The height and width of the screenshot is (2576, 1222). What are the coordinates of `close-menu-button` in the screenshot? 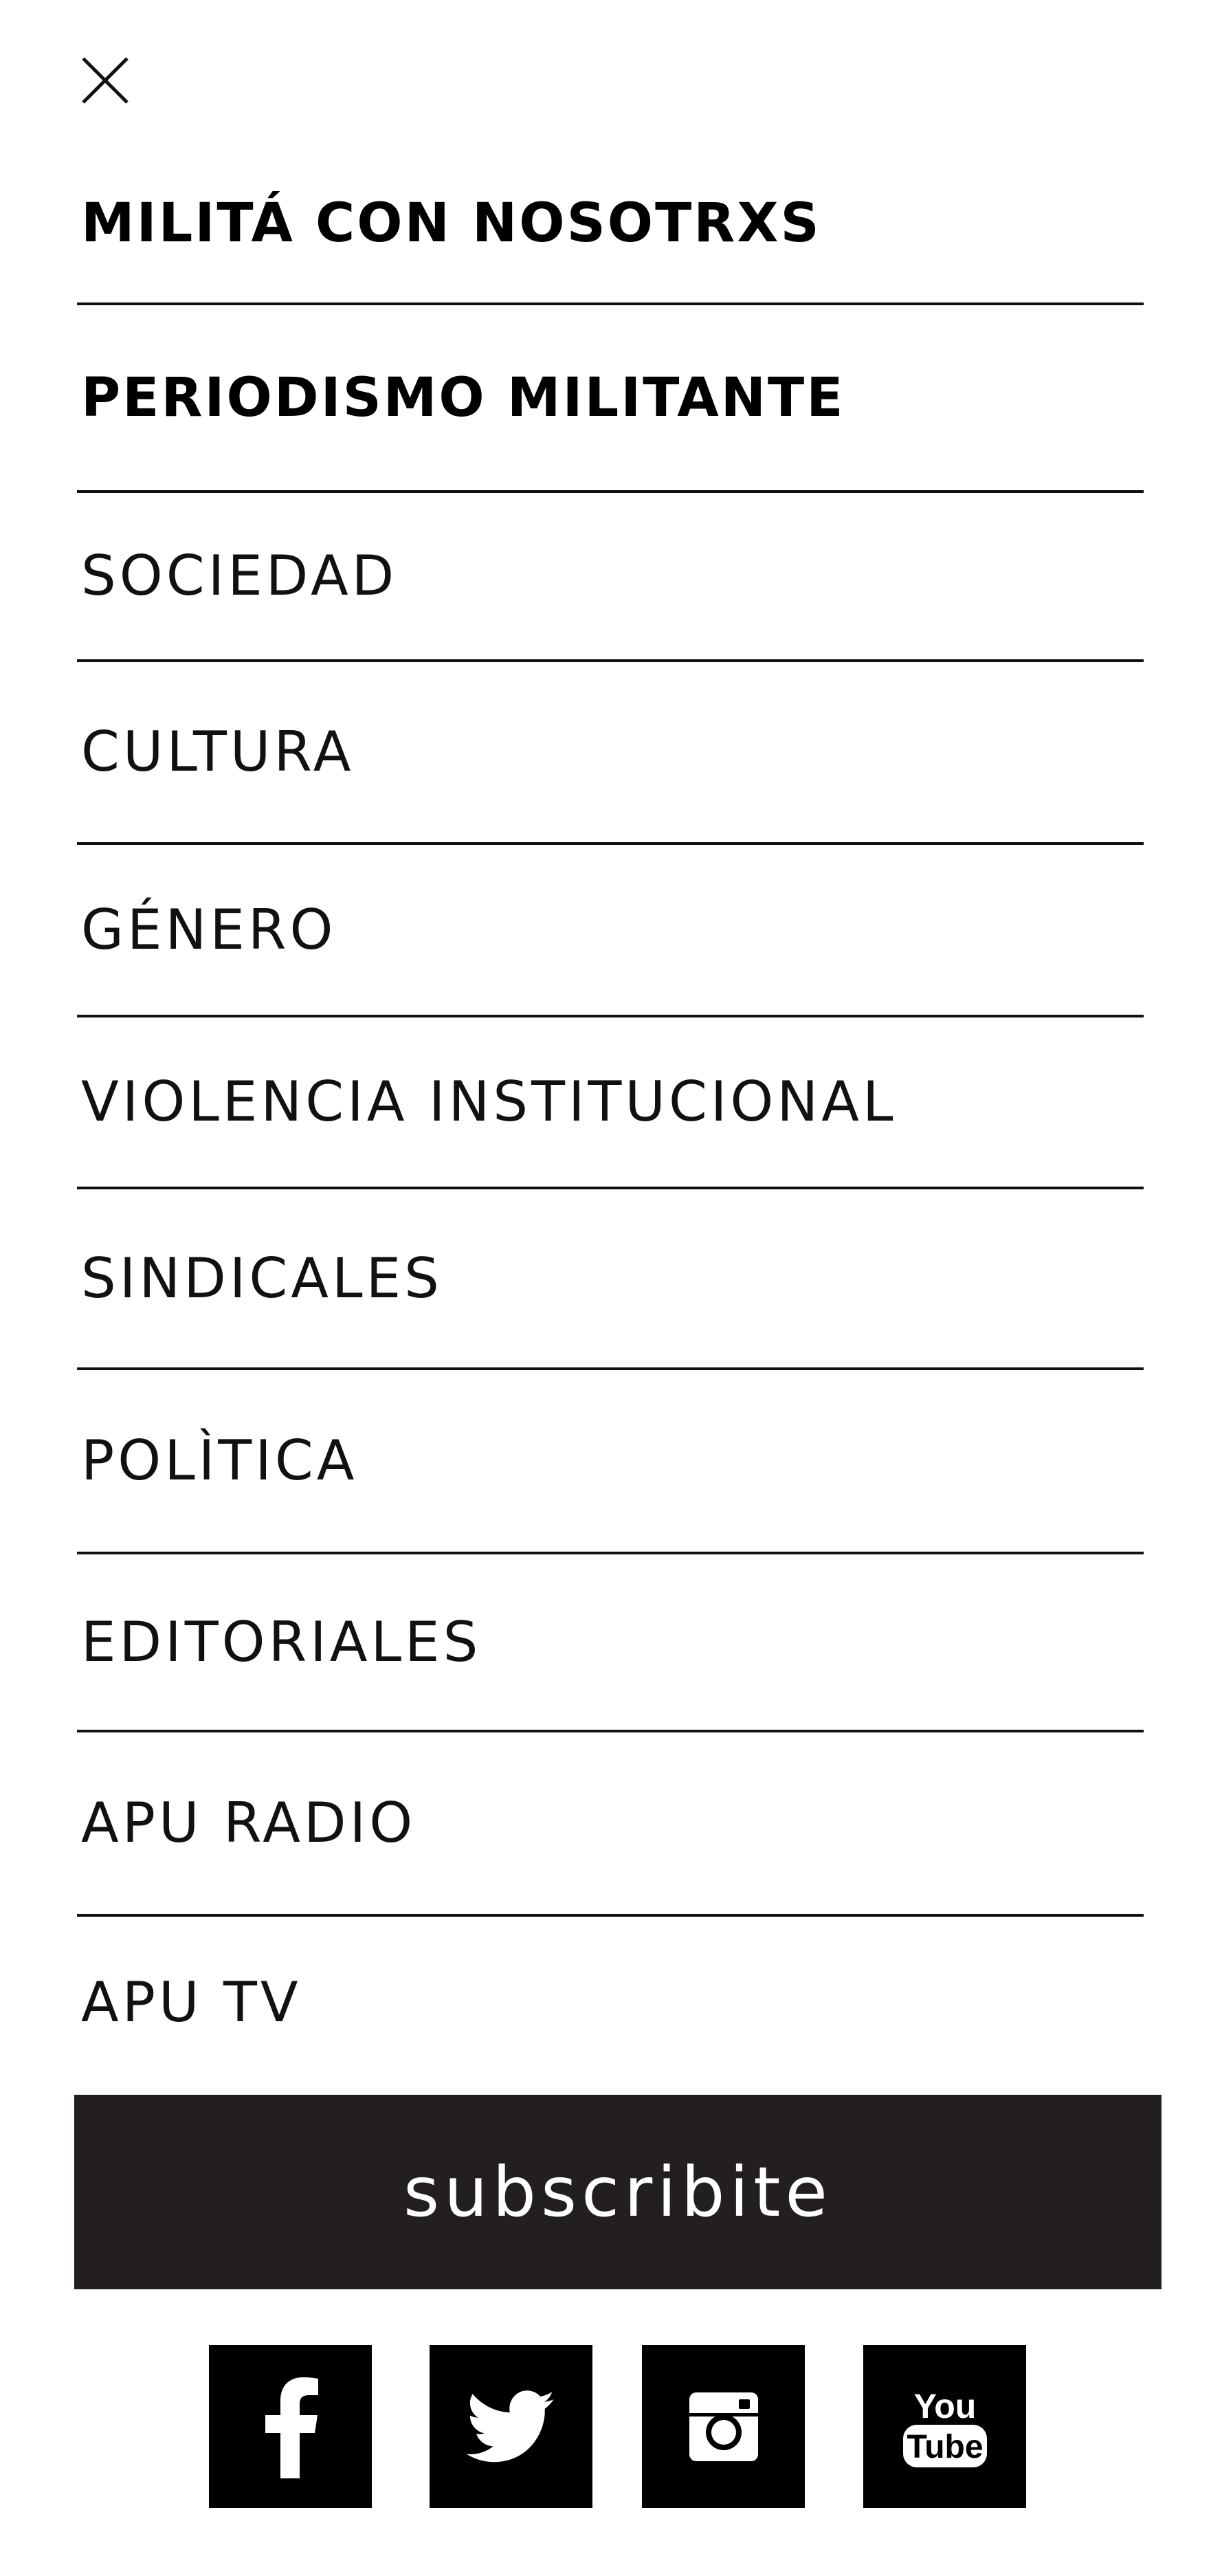 It's located at (105, 80).